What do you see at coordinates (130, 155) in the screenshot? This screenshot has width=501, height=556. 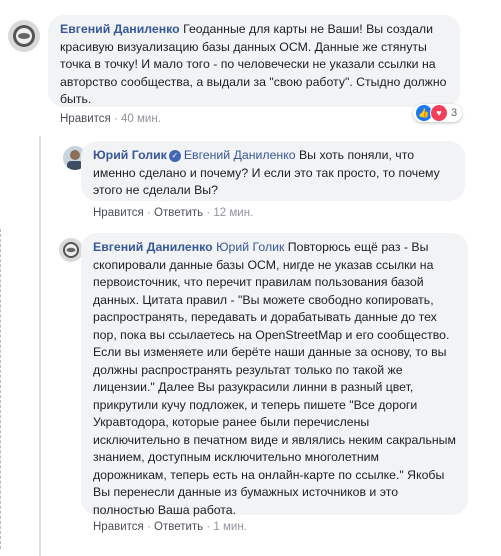 I see `comment-author: Юрий Голик` at bounding box center [130, 155].